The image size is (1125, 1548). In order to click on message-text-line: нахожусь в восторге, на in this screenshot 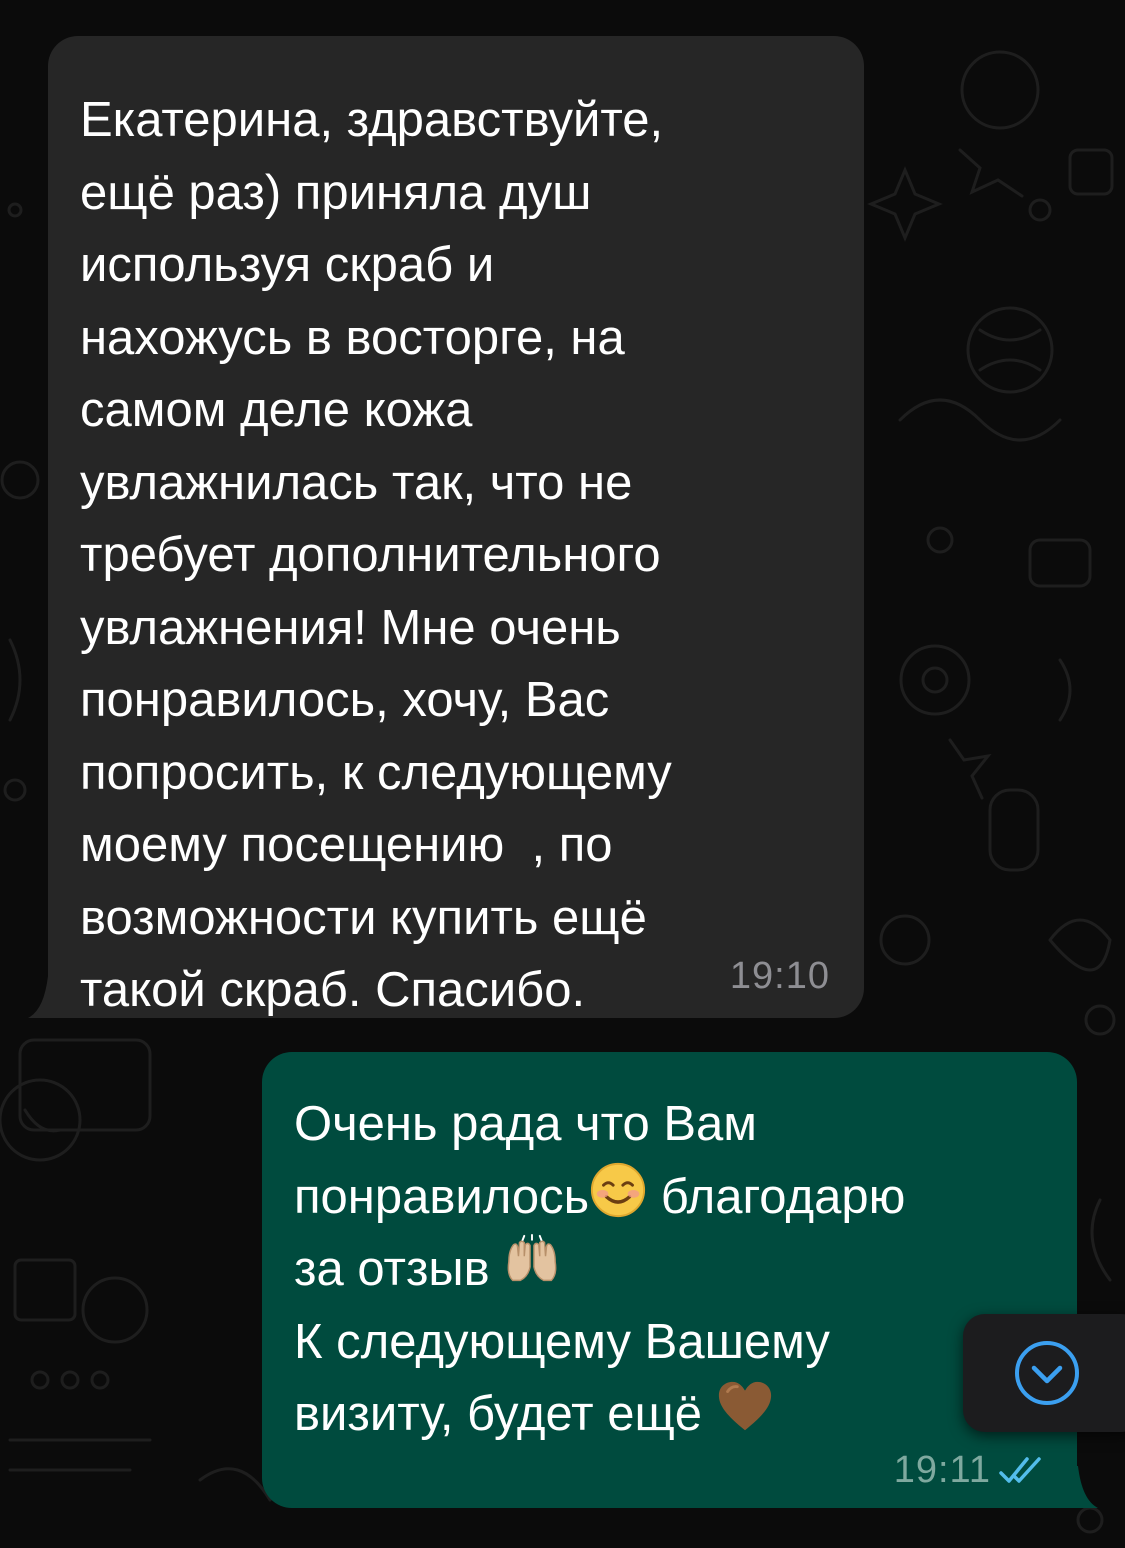, I will do `click(352, 337)`.